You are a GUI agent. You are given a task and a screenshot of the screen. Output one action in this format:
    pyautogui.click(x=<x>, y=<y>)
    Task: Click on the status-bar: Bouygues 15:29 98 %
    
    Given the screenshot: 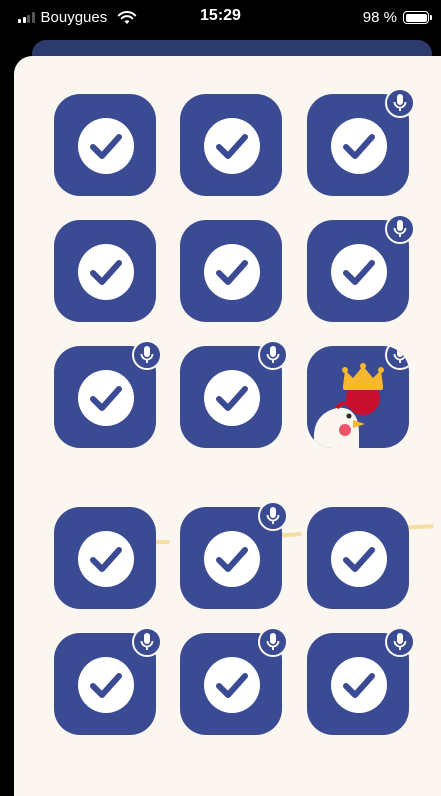 What is the action you would take?
    pyautogui.click(x=220, y=18)
    